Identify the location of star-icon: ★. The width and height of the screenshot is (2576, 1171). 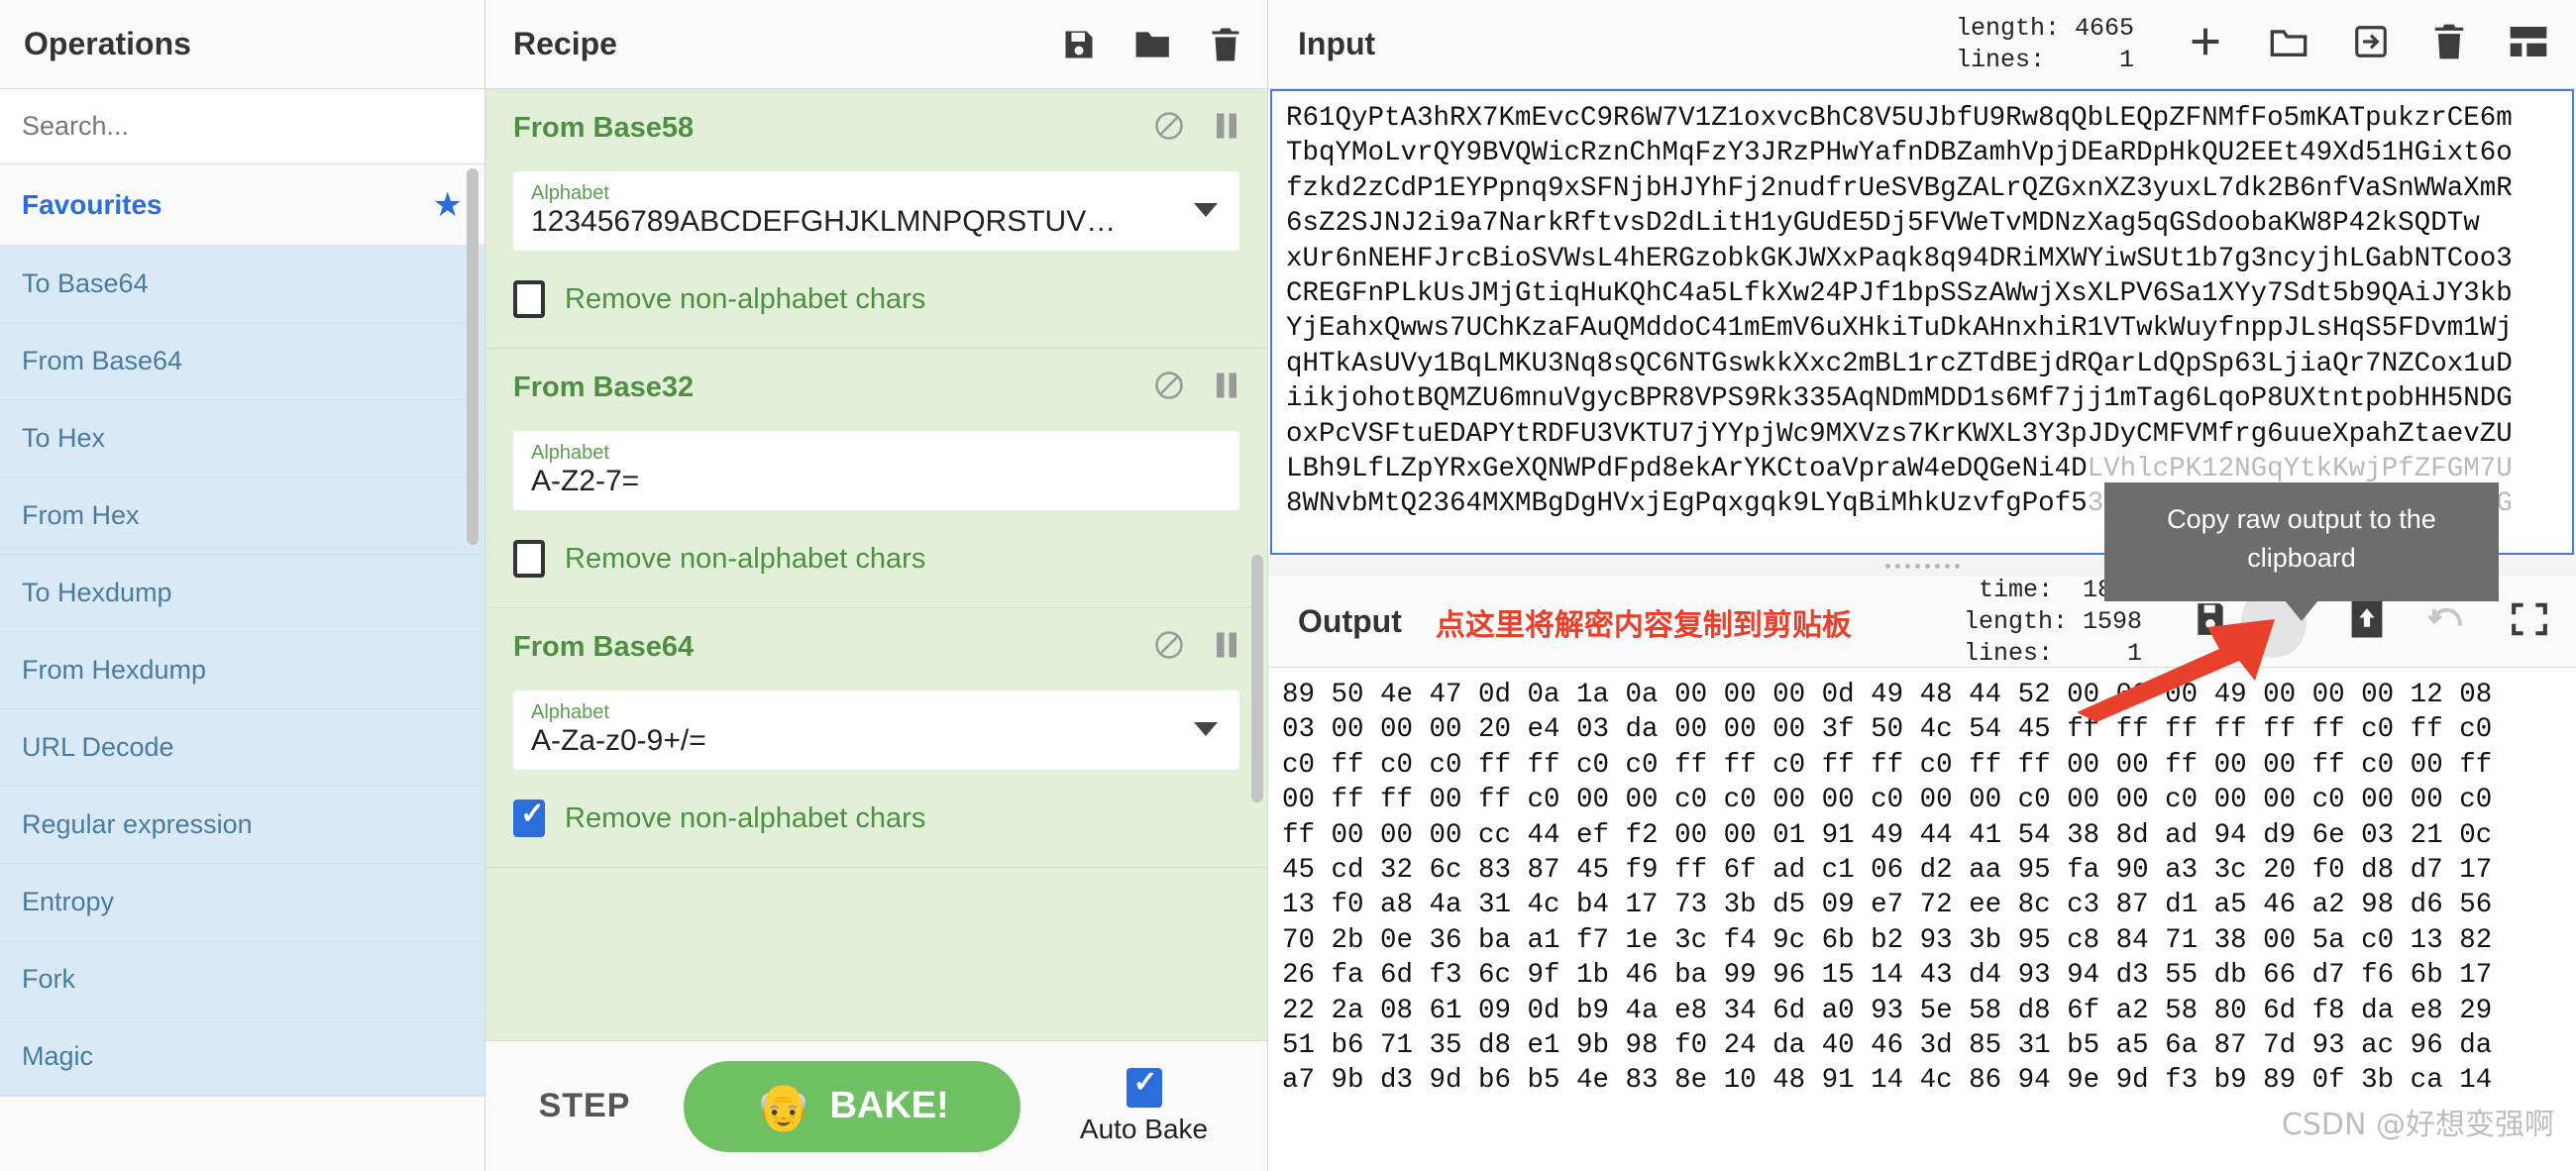
(447, 204).